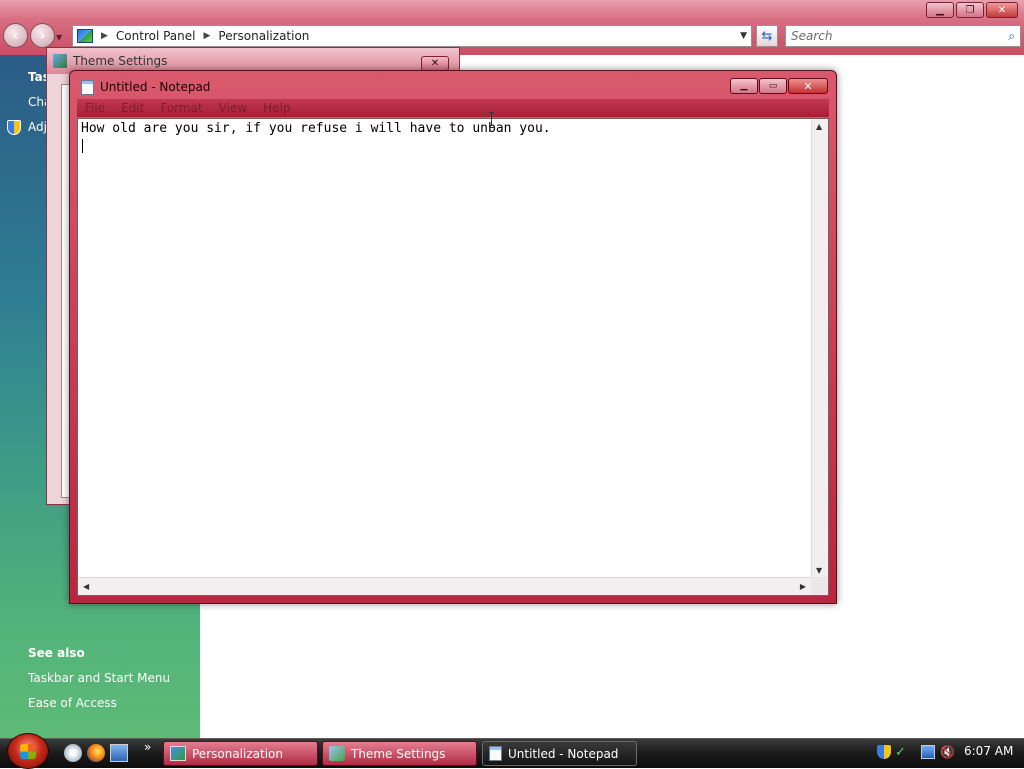 The width and height of the screenshot is (1024, 769). Describe the element at coordinates (42, 35) in the screenshot. I see `forward-button: ›` at that location.